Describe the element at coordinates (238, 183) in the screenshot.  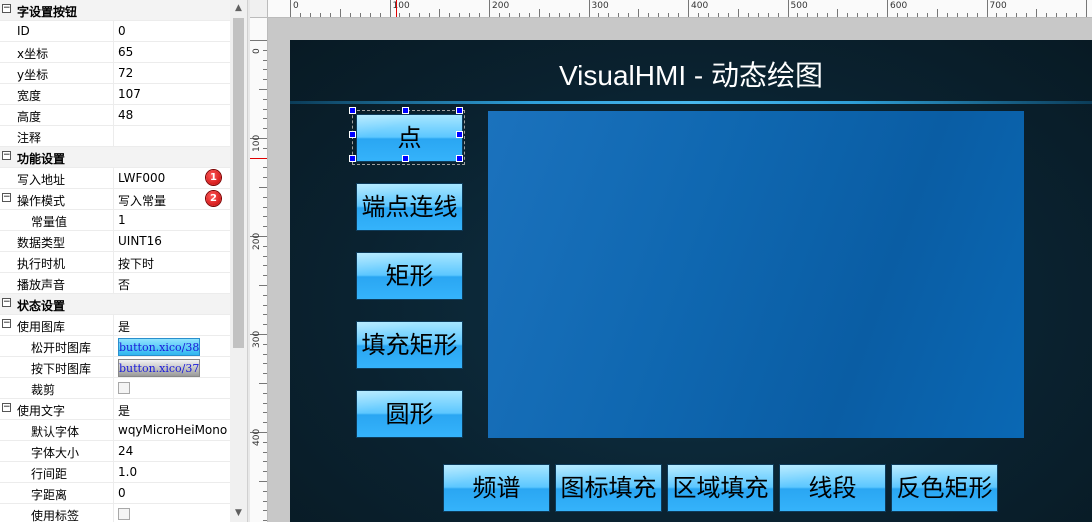
I see `scroll-thumb` at that location.